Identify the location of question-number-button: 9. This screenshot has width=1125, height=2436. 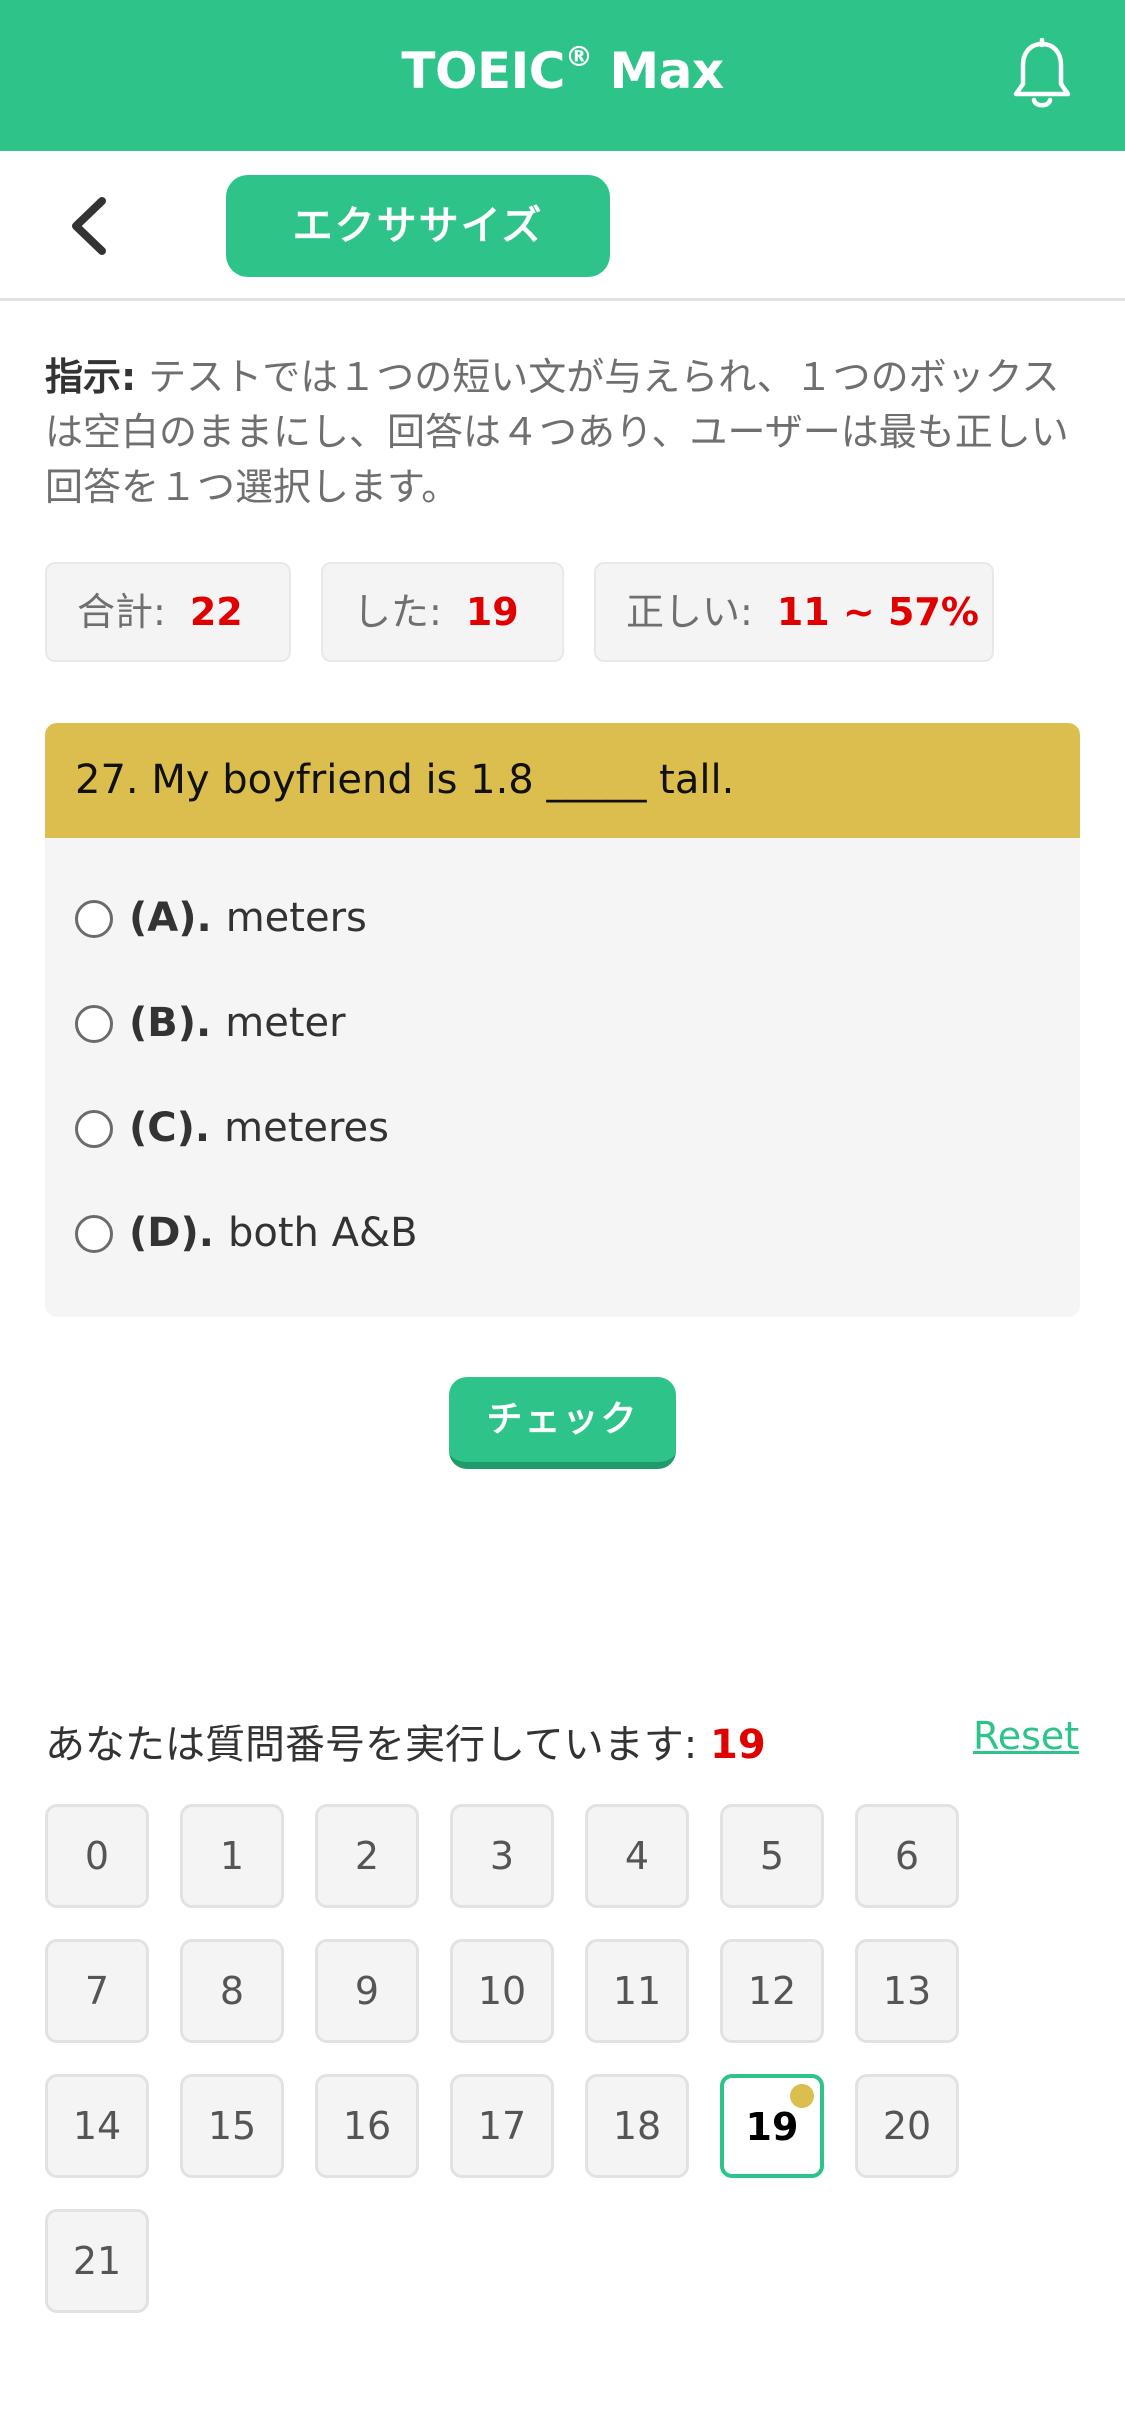
(367, 1991).